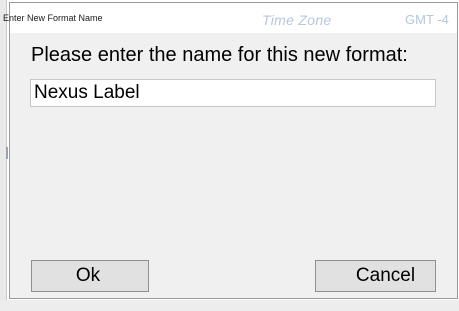  I want to click on cancel-button: Cancel, so click(375, 276).